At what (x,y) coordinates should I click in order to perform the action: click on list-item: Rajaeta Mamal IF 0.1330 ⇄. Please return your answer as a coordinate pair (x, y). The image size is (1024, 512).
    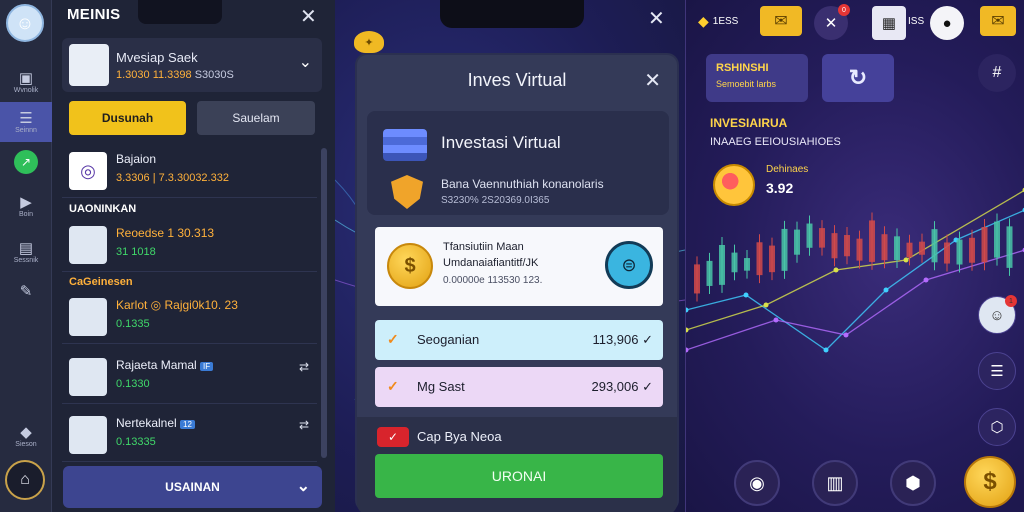
    Looking at the image, I should click on (189, 378).